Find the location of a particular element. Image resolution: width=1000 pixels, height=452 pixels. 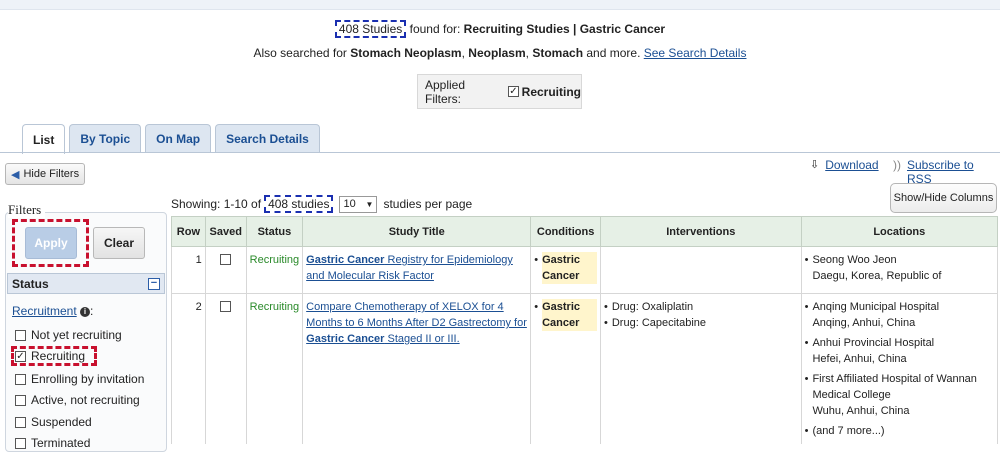

filter-option-suspended: Suspended is located at coordinates (53, 422).